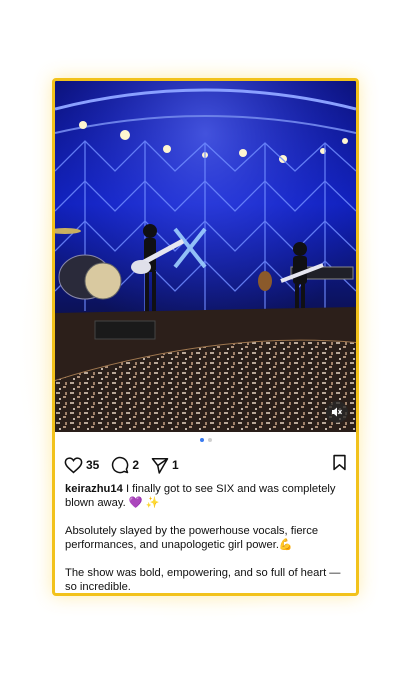  I want to click on carousel-indicator, so click(205, 440).